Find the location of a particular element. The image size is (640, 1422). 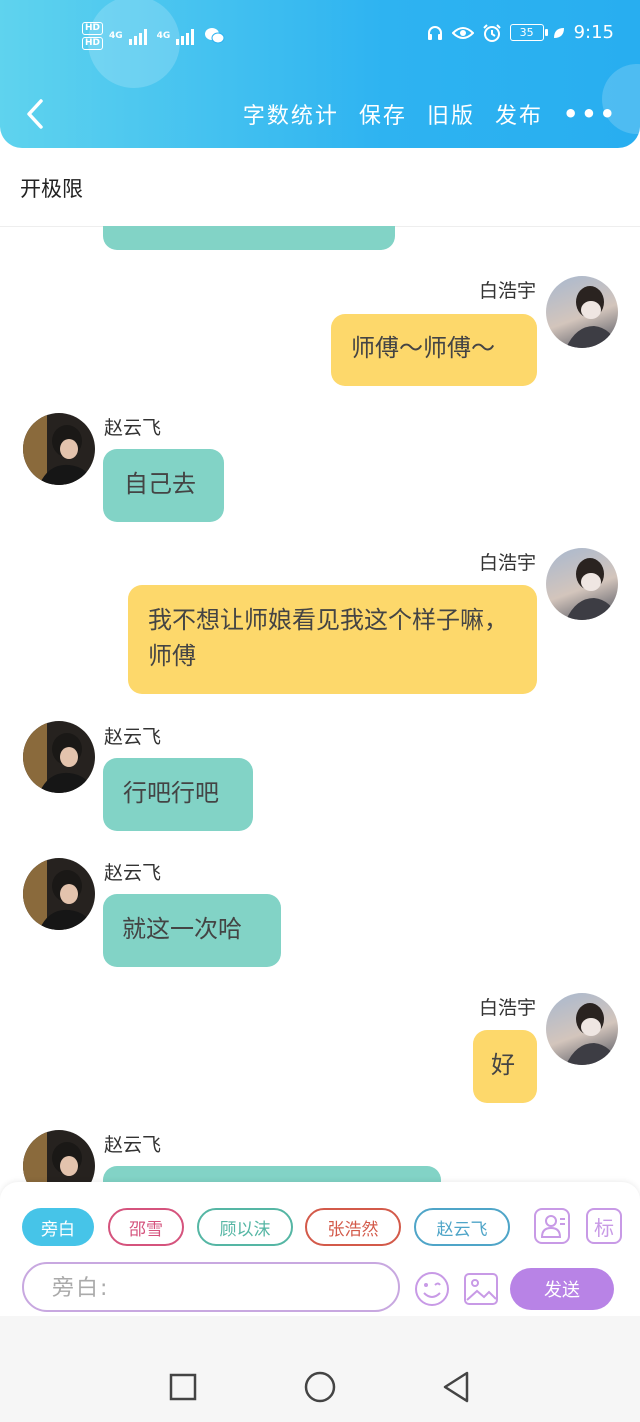

smiley-icon is located at coordinates (432, 1289).